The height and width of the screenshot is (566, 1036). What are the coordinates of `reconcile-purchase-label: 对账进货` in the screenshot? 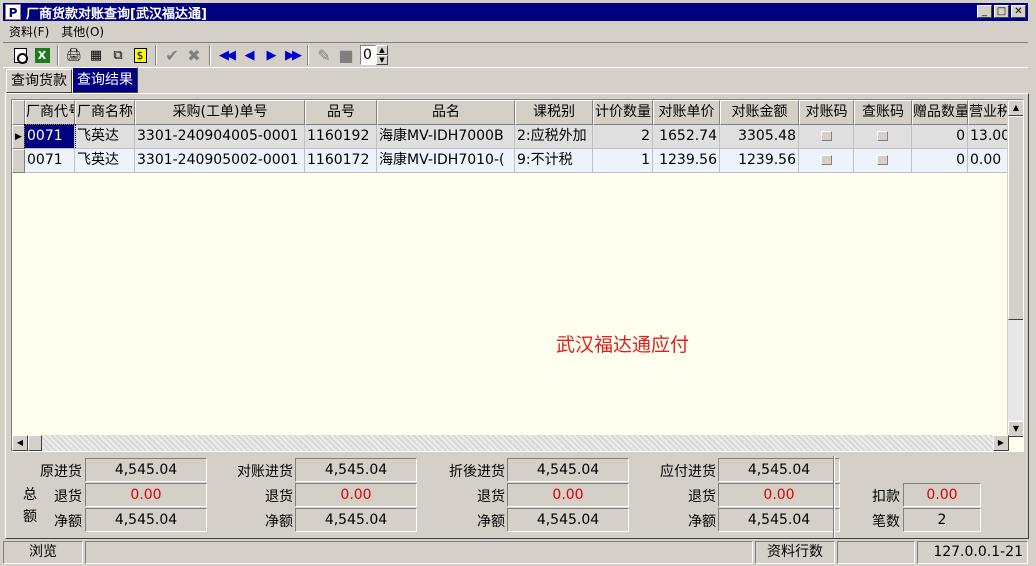 It's located at (265, 472).